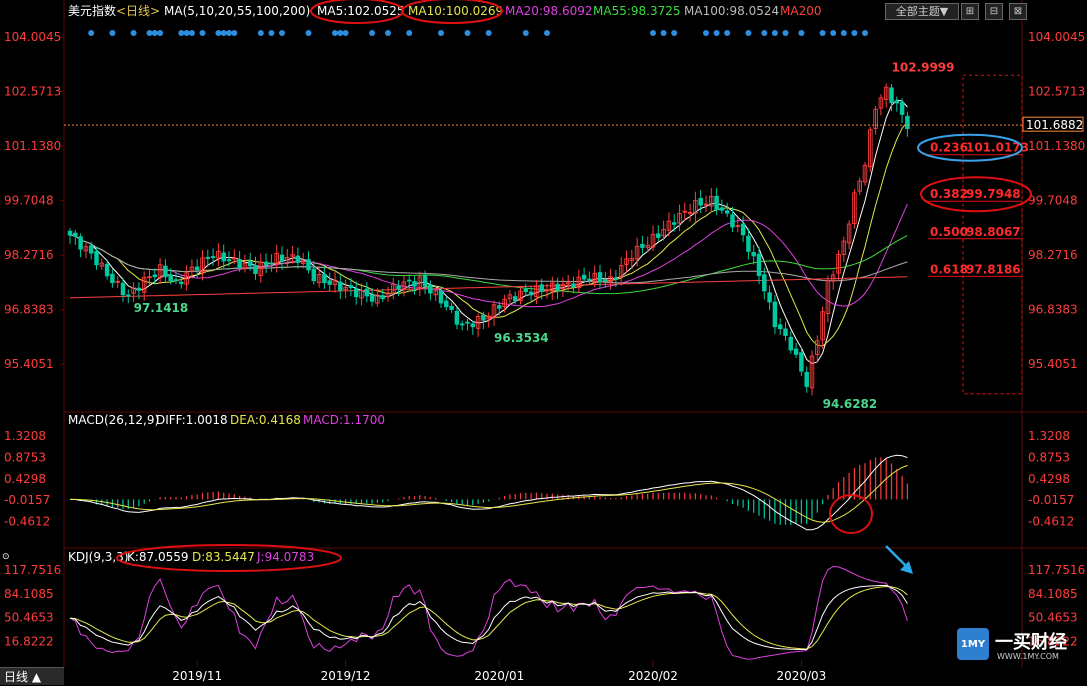 Image resolution: width=1087 pixels, height=686 pixels. What do you see at coordinates (1056, 92) in the screenshot?
I see `price-tick-right: 102.5713` at bounding box center [1056, 92].